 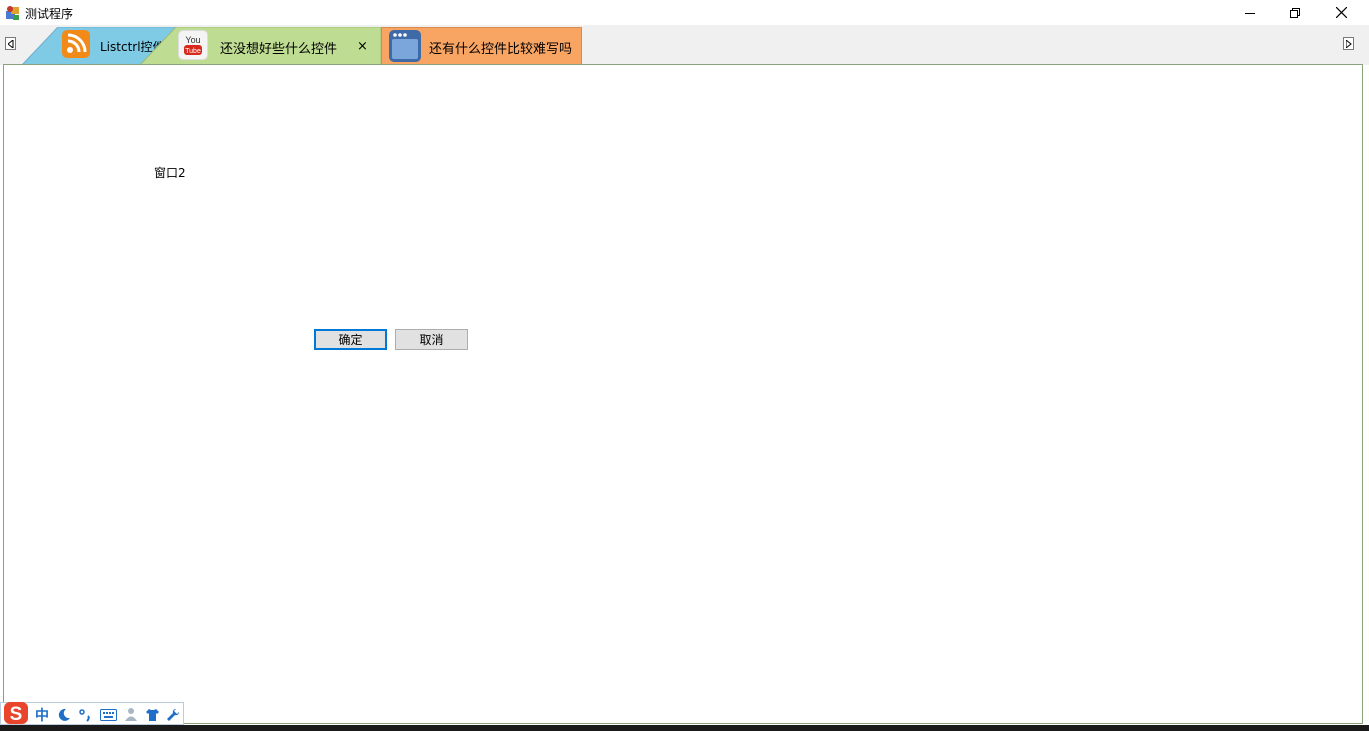 I want to click on tab-difficult: 还有什么控件比较难写吗, so click(x=481, y=46).